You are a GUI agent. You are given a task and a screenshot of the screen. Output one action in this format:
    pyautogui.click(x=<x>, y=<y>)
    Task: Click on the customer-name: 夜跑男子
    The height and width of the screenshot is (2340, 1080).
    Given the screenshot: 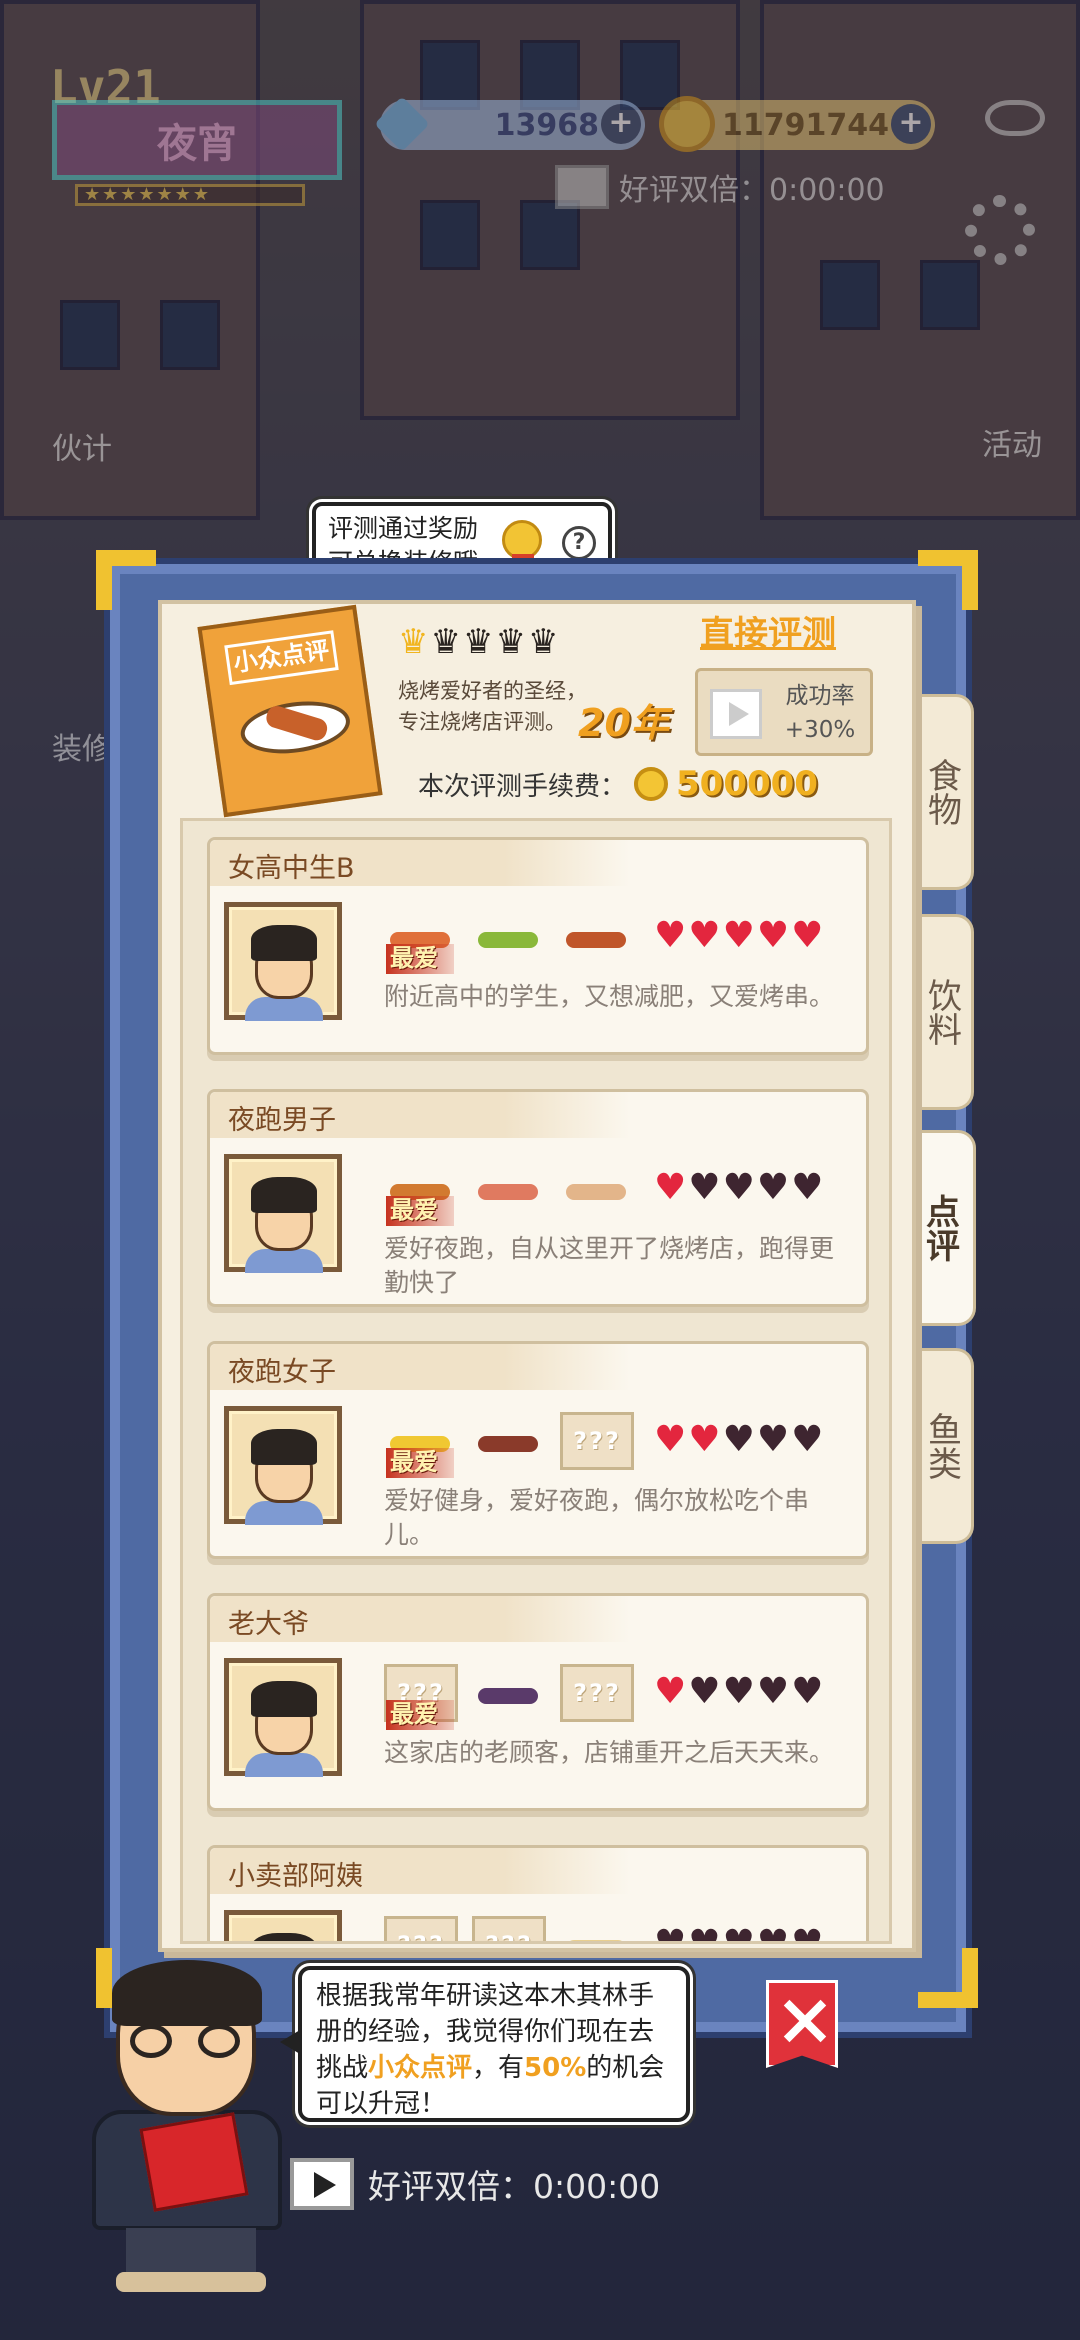 What is the action you would take?
    pyautogui.click(x=420, y=1115)
    